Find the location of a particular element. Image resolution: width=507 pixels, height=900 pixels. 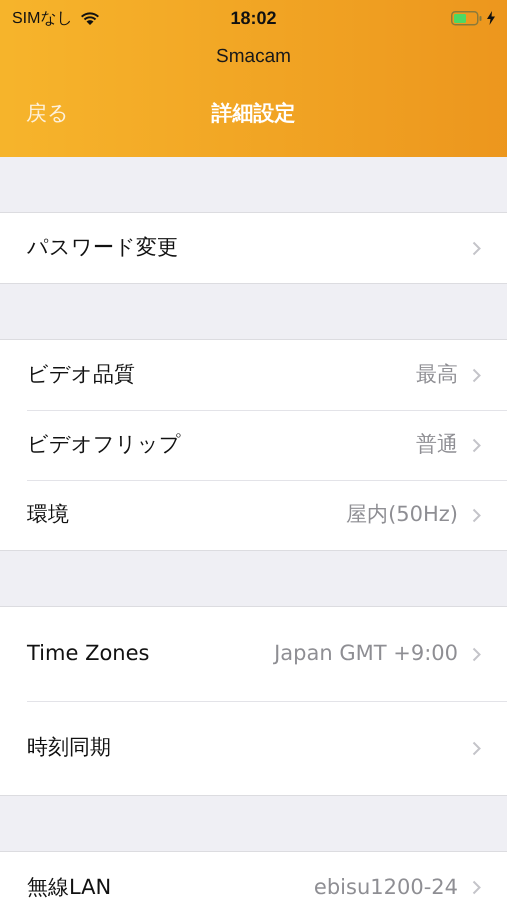

settings-row: ビデオ品質 最高 is located at coordinates (253, 375).